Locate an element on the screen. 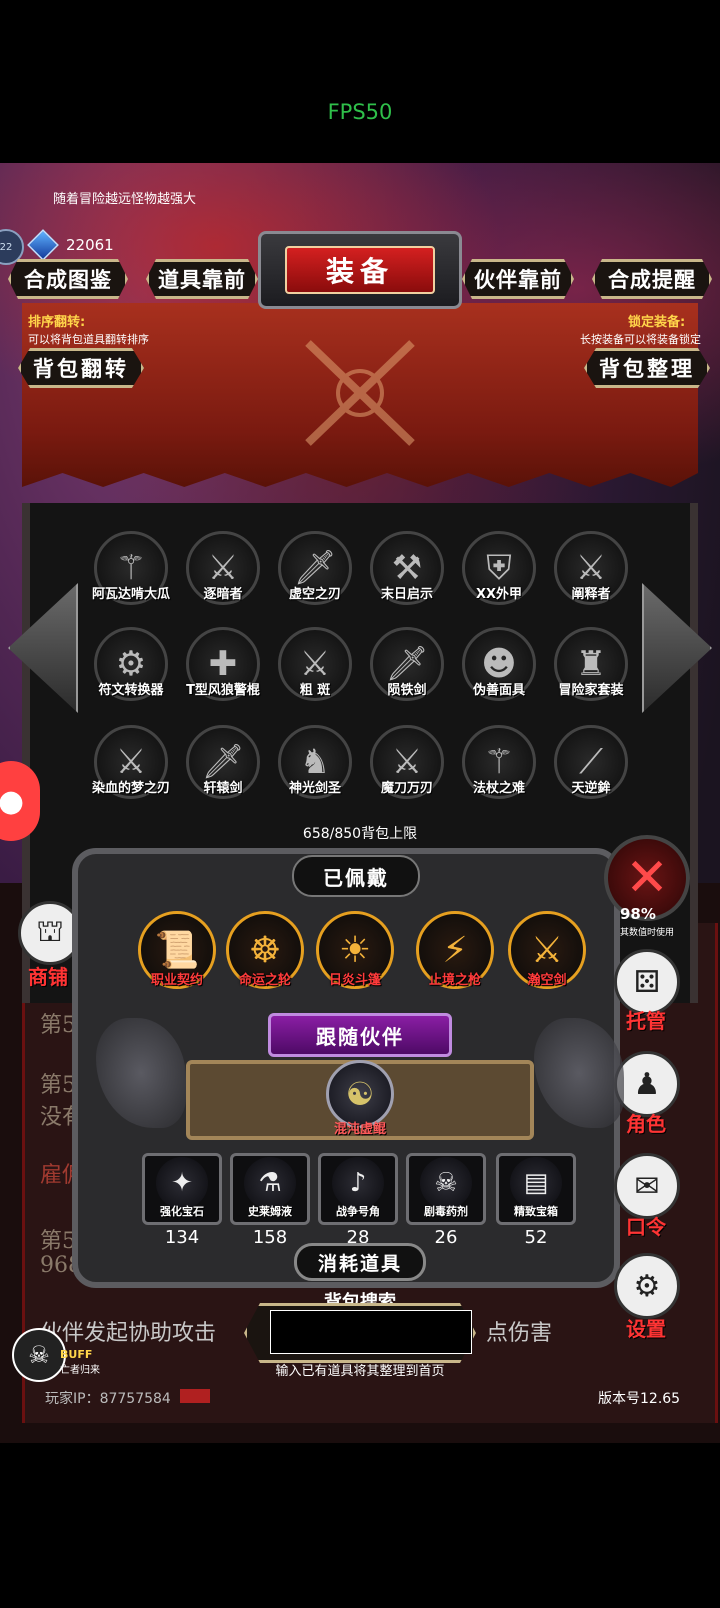 The width and height of the screenshot is (720, 1608). settings-label: 设置 is located at coordinates (646, 1327).